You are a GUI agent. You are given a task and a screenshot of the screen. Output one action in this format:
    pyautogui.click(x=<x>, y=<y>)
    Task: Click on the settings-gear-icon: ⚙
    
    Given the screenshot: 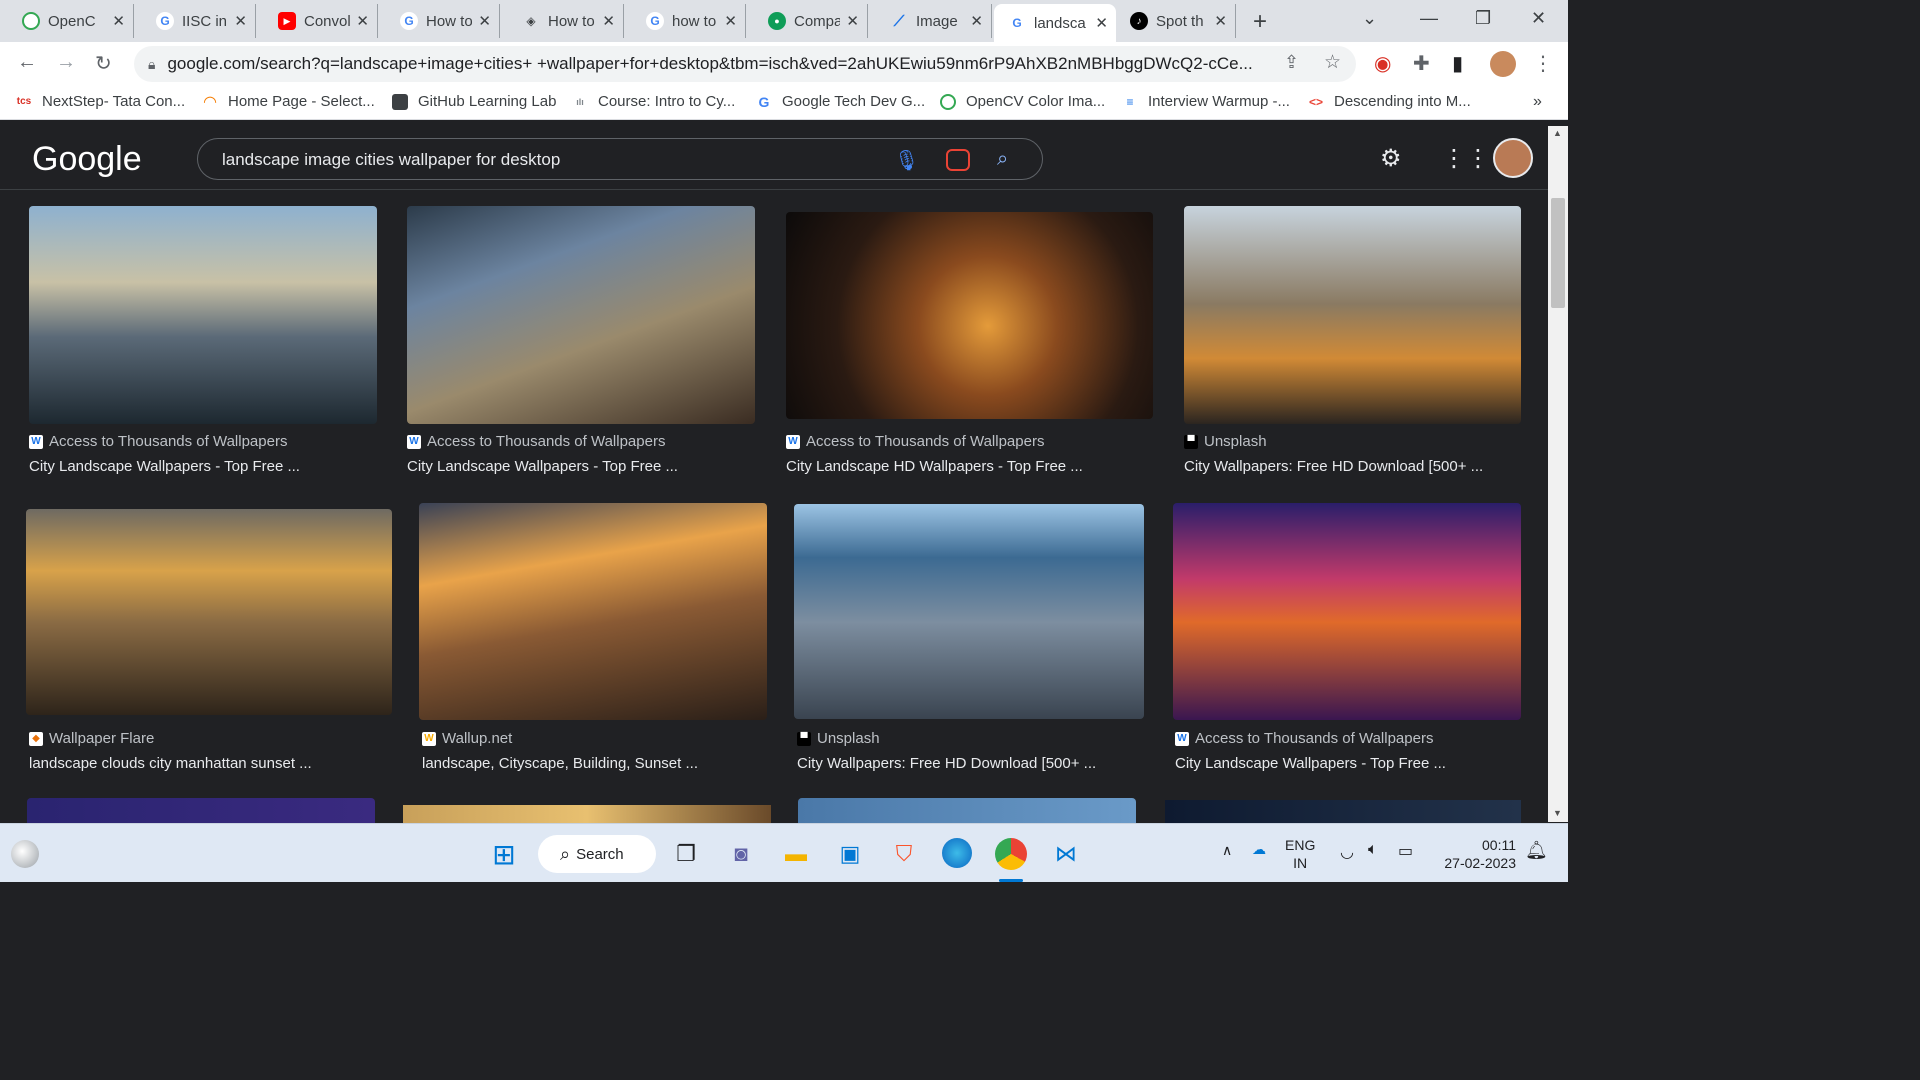 What is the action you would take?
    pyautogui.click(x=1391, y=158)
    